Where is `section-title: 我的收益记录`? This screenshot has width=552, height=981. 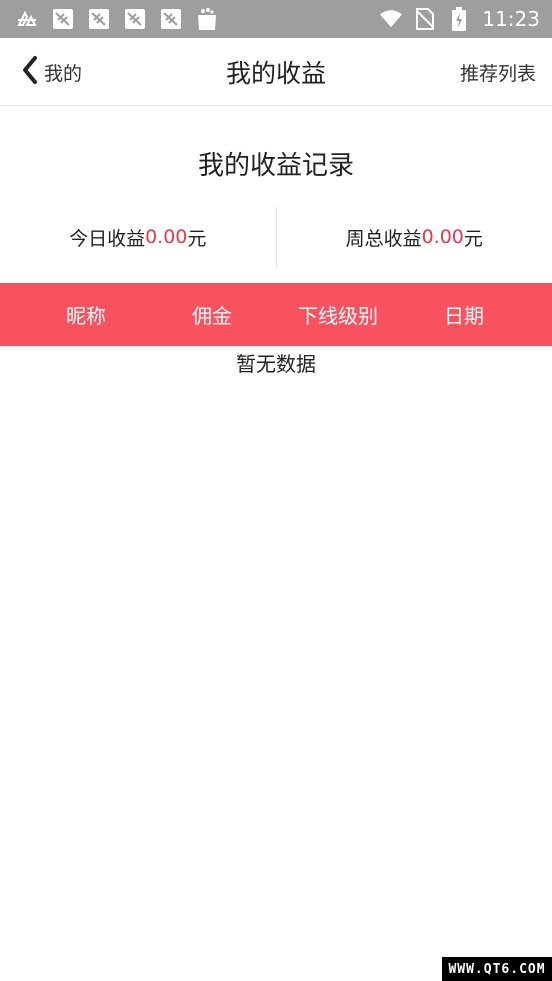
section-title: 我的收益记录 is located at coordinates (275, 166).